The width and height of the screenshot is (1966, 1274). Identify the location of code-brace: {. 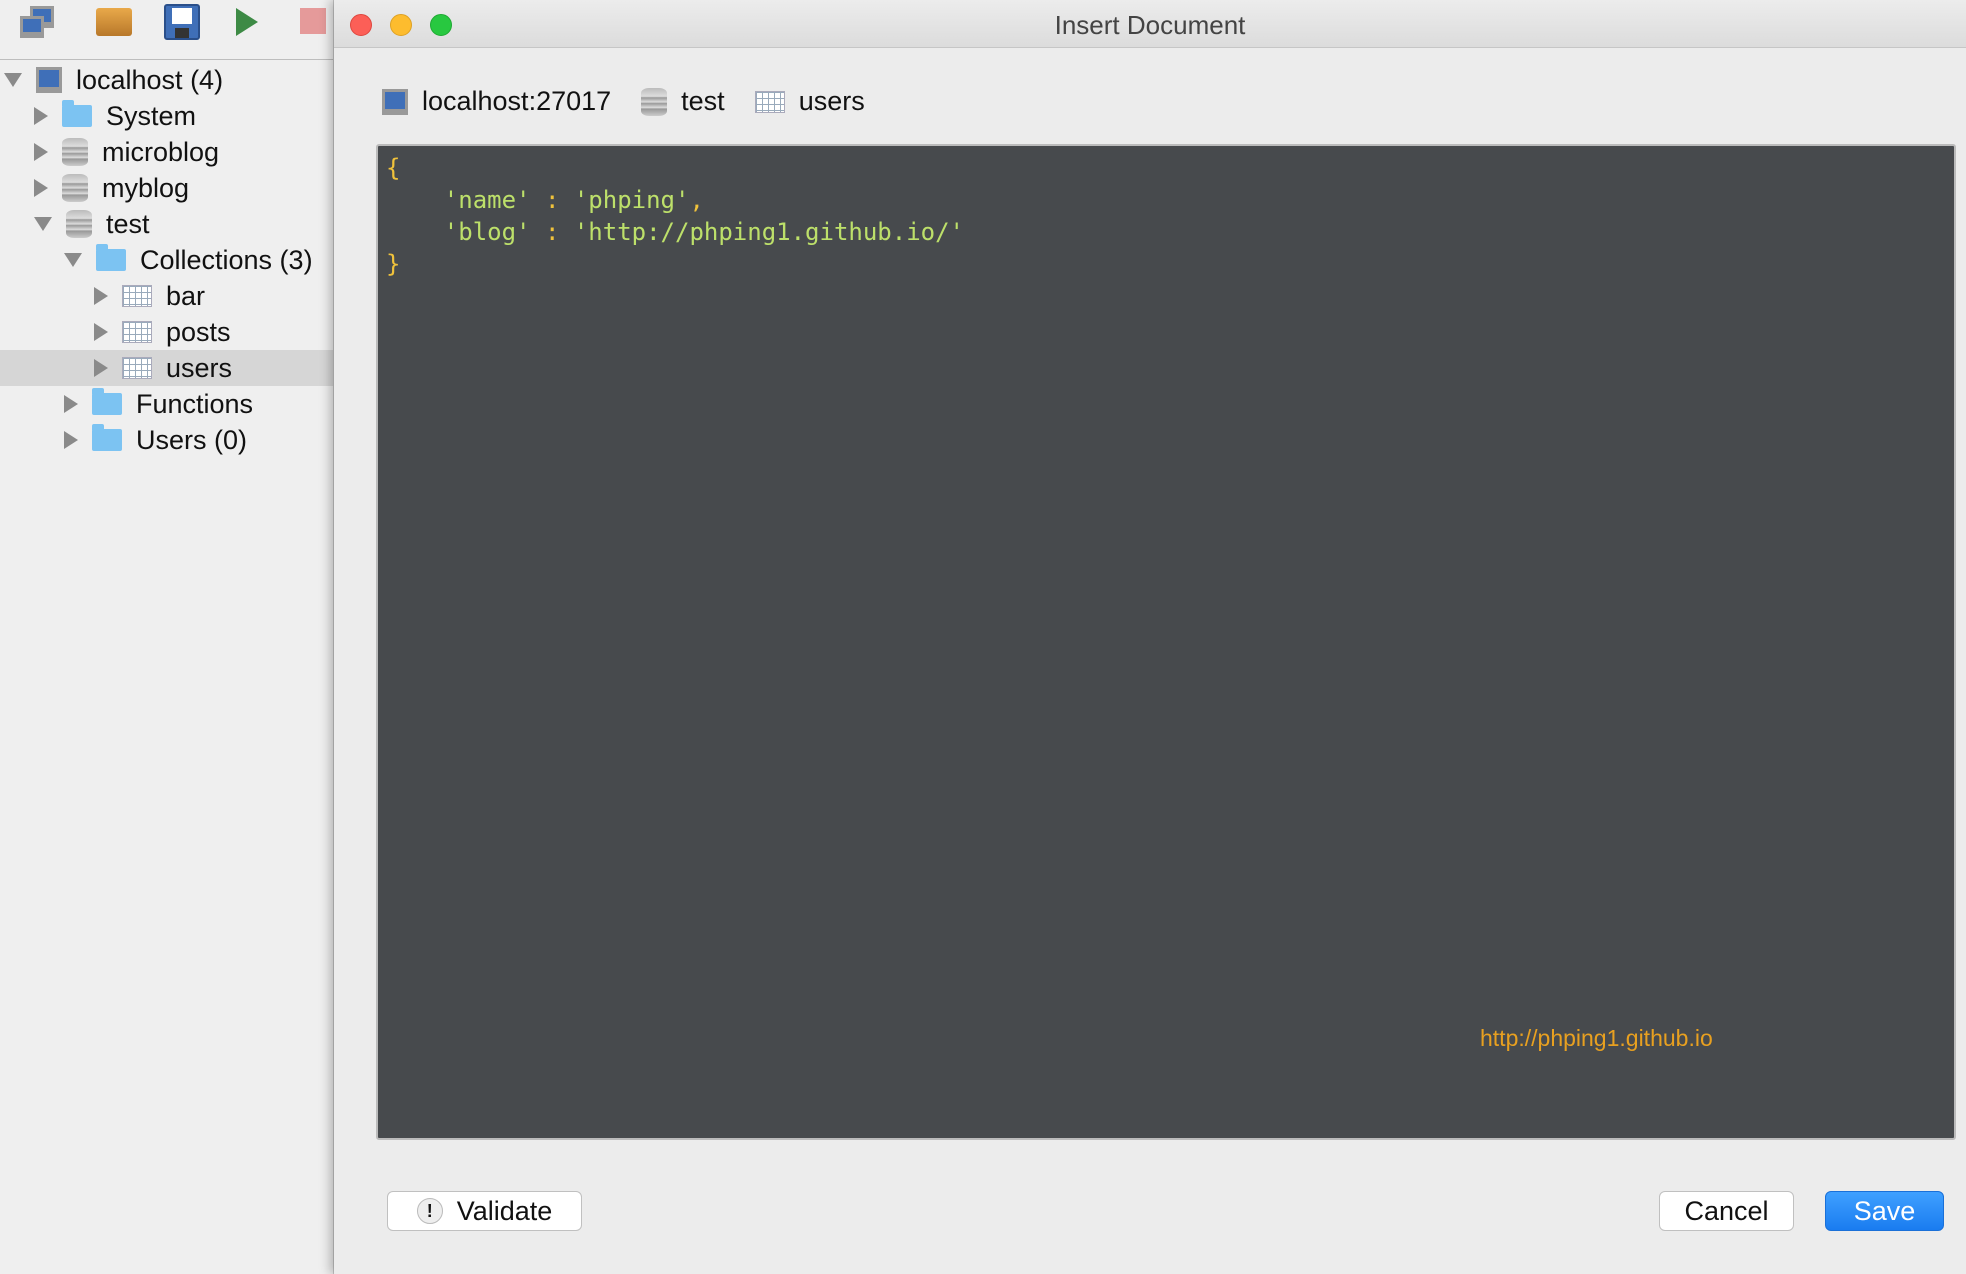
(393, 168).